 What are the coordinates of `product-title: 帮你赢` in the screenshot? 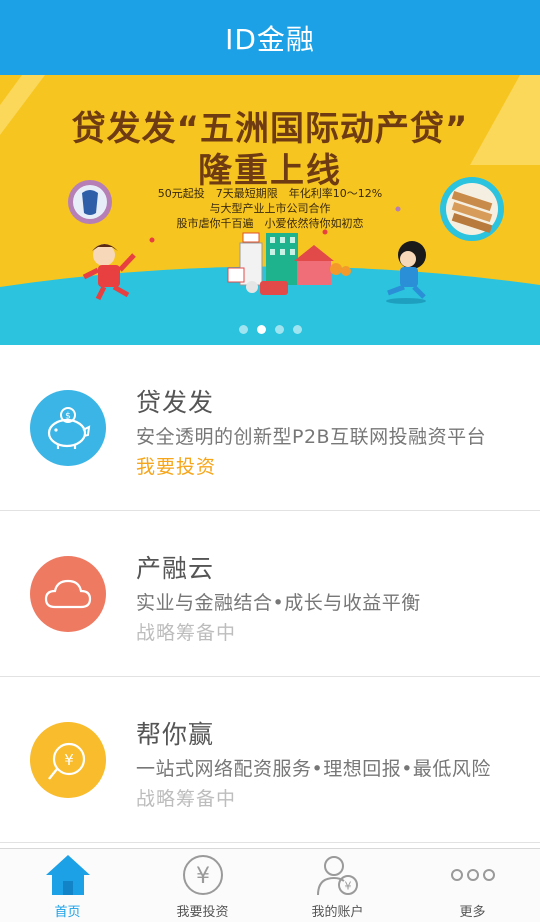 It's located at (175, 734).